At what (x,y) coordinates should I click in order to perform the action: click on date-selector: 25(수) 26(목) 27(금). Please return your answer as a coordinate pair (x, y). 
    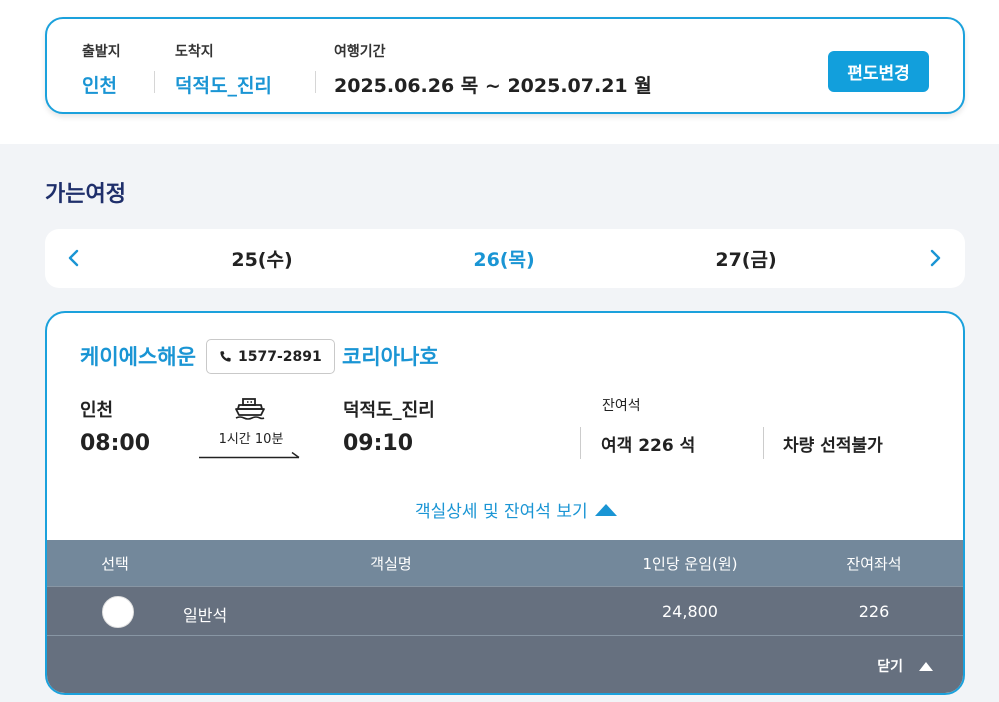
    Looking at the image, I should click on (505, 258).